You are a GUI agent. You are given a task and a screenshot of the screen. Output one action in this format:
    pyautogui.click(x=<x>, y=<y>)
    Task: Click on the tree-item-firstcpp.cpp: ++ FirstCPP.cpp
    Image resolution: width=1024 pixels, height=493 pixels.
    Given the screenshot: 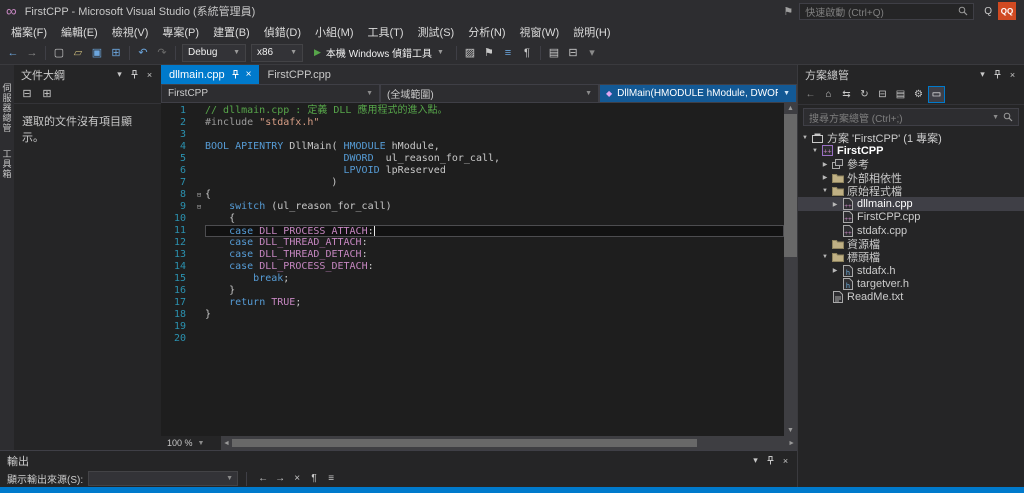 What is the action you would take?
    pyautogui.click(x=911, y=217)
    